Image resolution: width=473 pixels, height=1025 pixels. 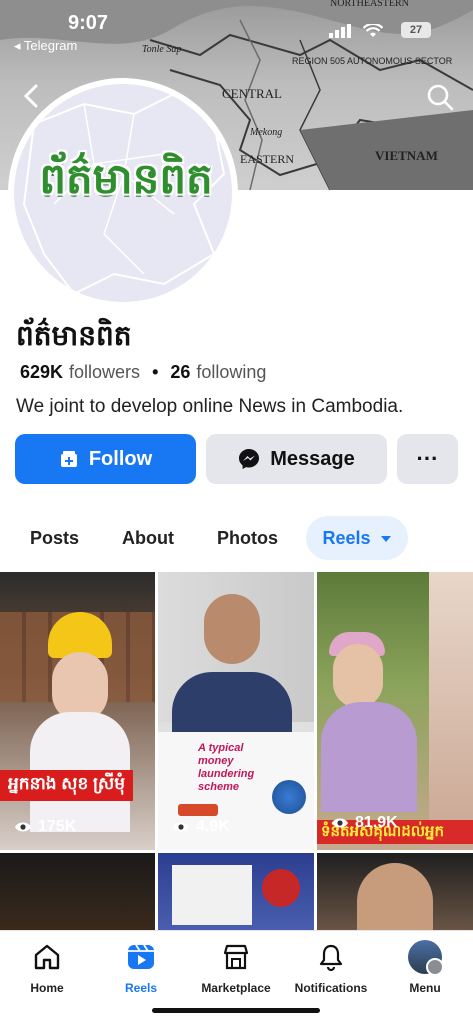 What do you see at coordinates (435, 967) in the screenshot?
I see `menu-badge-icon` at bounding box center [435, 967].